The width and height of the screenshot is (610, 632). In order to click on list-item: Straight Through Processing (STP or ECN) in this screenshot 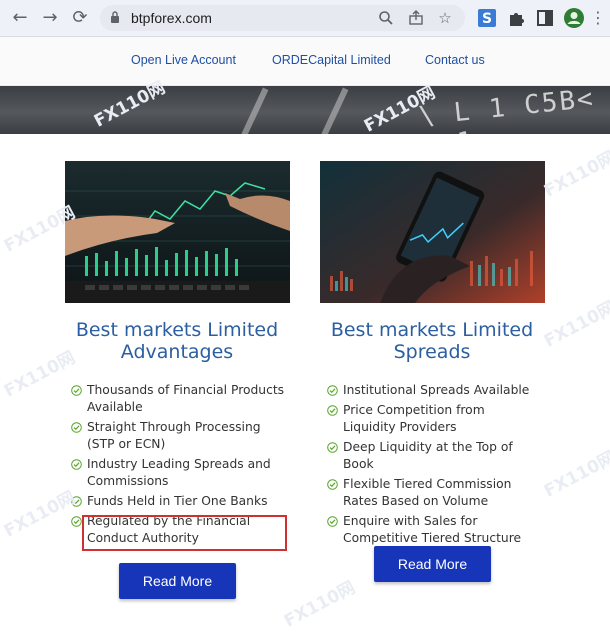, I will do `click(181, 436)`.